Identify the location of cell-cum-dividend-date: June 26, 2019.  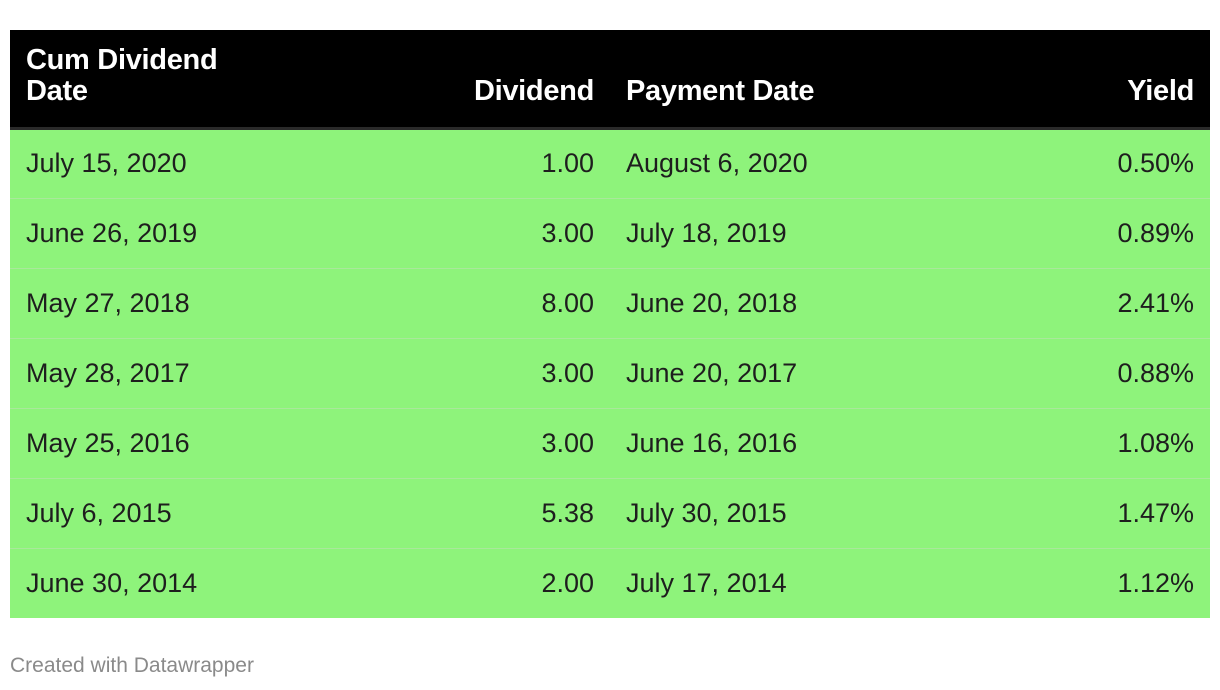
(165, 232).